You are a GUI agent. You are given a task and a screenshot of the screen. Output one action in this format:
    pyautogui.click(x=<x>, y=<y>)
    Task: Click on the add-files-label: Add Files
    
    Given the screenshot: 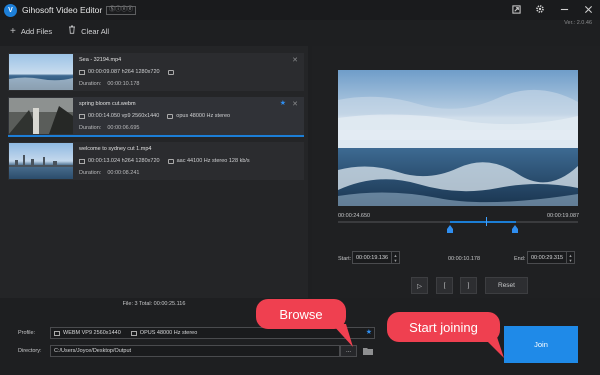 What is the action you would take?
    pyautogui.click(x=36, y=31)
    